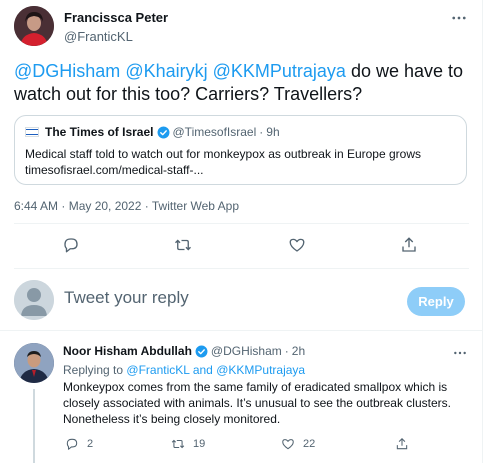 This screenshot has width=483, height=463. What do you see at coordinates (298, 444) in the screenshot?
I see `like-action: 22` at bounding box center [298, 444].